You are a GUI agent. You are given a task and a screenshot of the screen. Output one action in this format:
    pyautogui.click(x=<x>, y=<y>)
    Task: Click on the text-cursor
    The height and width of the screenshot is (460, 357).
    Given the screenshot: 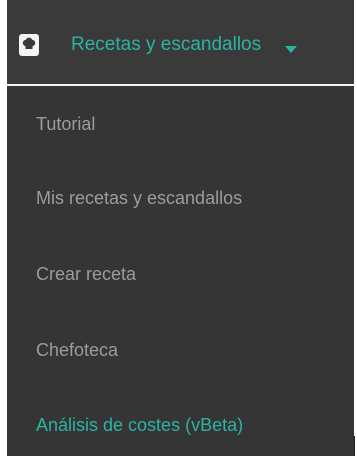 What is the action you would take?
    pyautogui.click(x=354, y=446)
    